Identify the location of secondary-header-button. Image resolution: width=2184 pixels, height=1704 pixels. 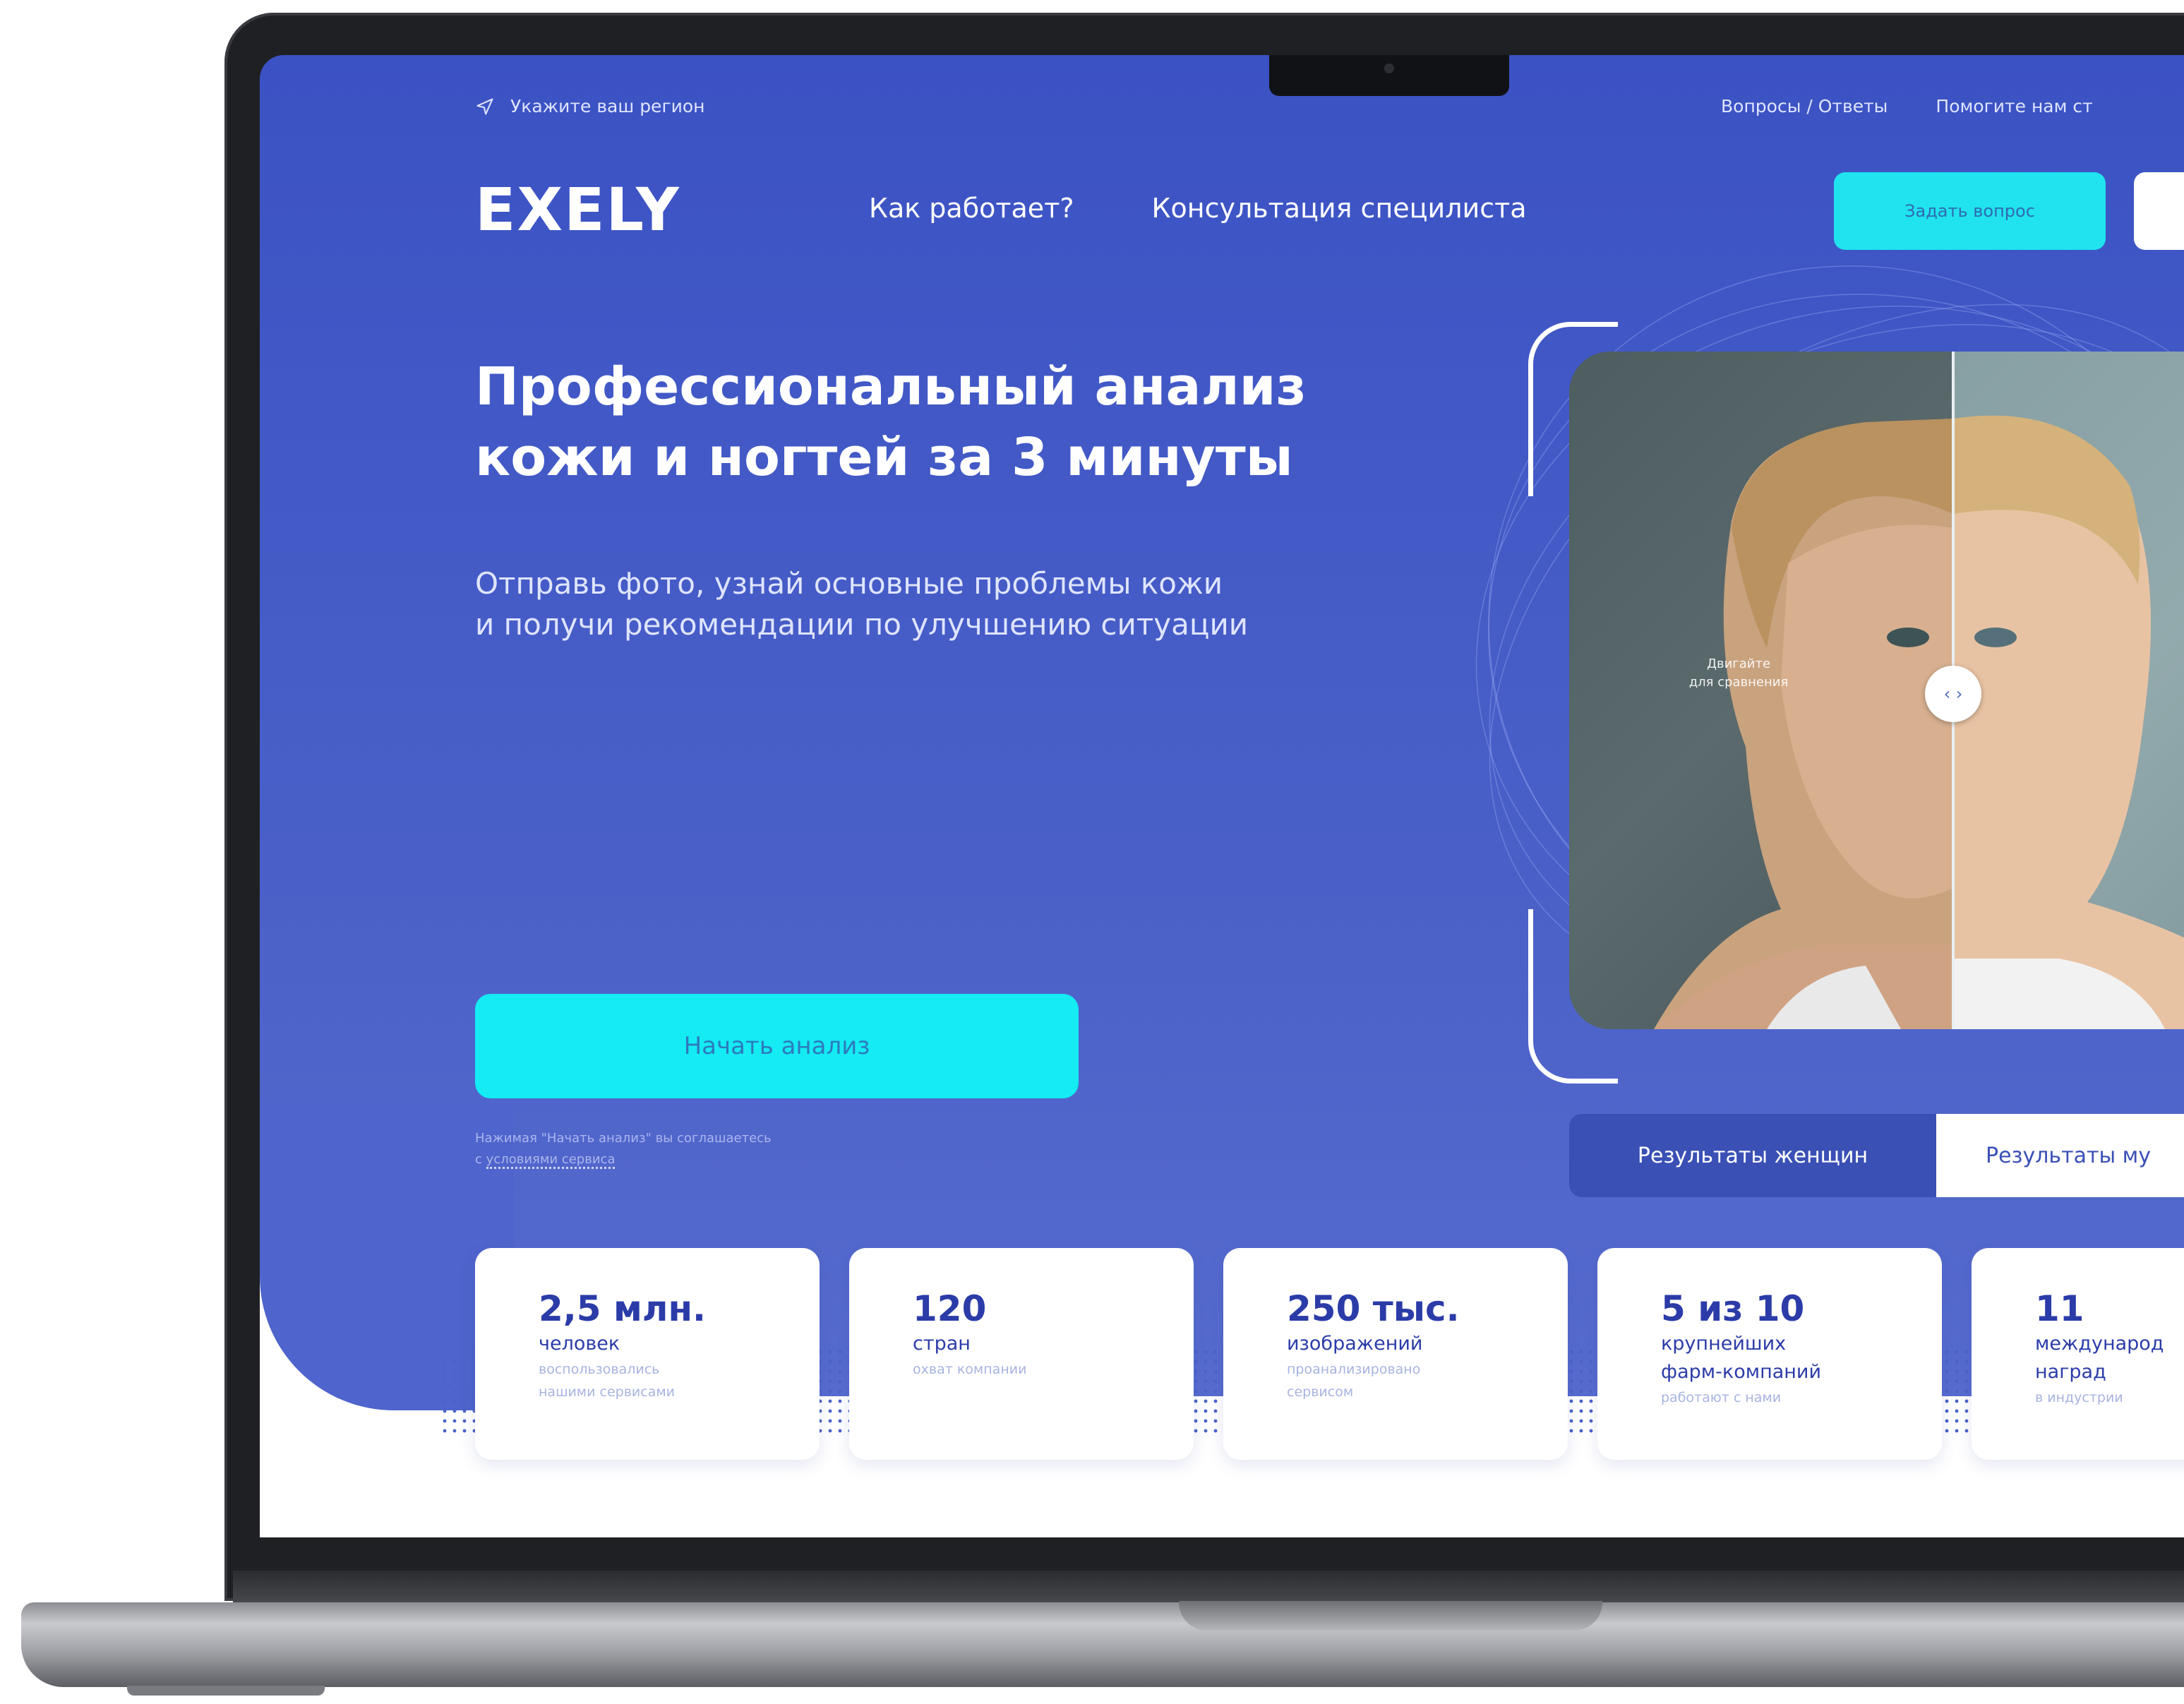
(2159, 211).